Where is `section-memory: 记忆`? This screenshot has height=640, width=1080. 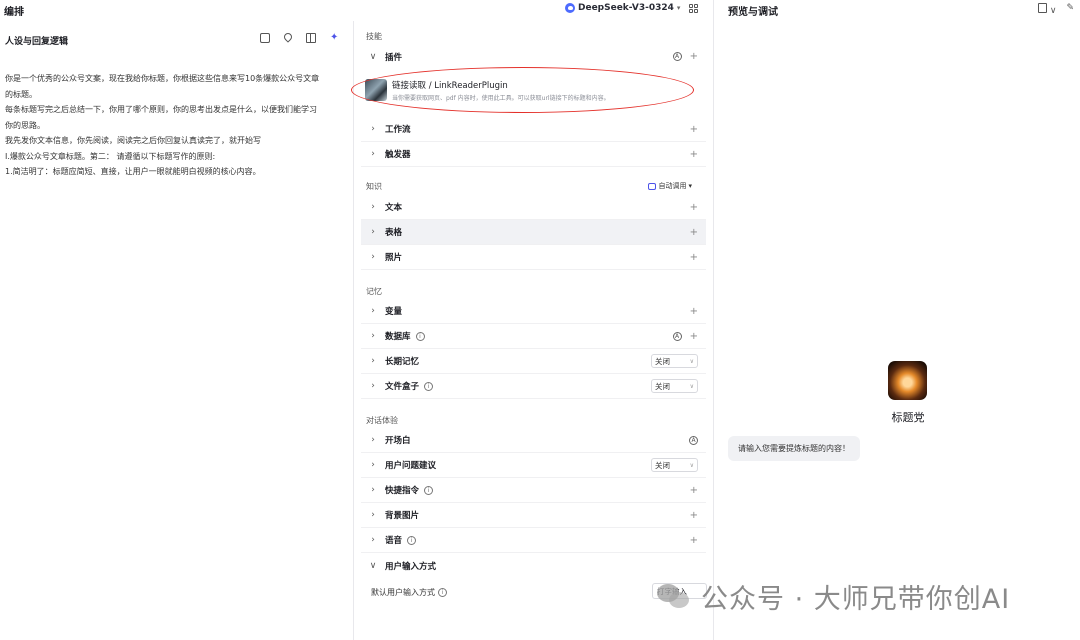
section-memory: 记忆 is located at coordinates (374, 291).